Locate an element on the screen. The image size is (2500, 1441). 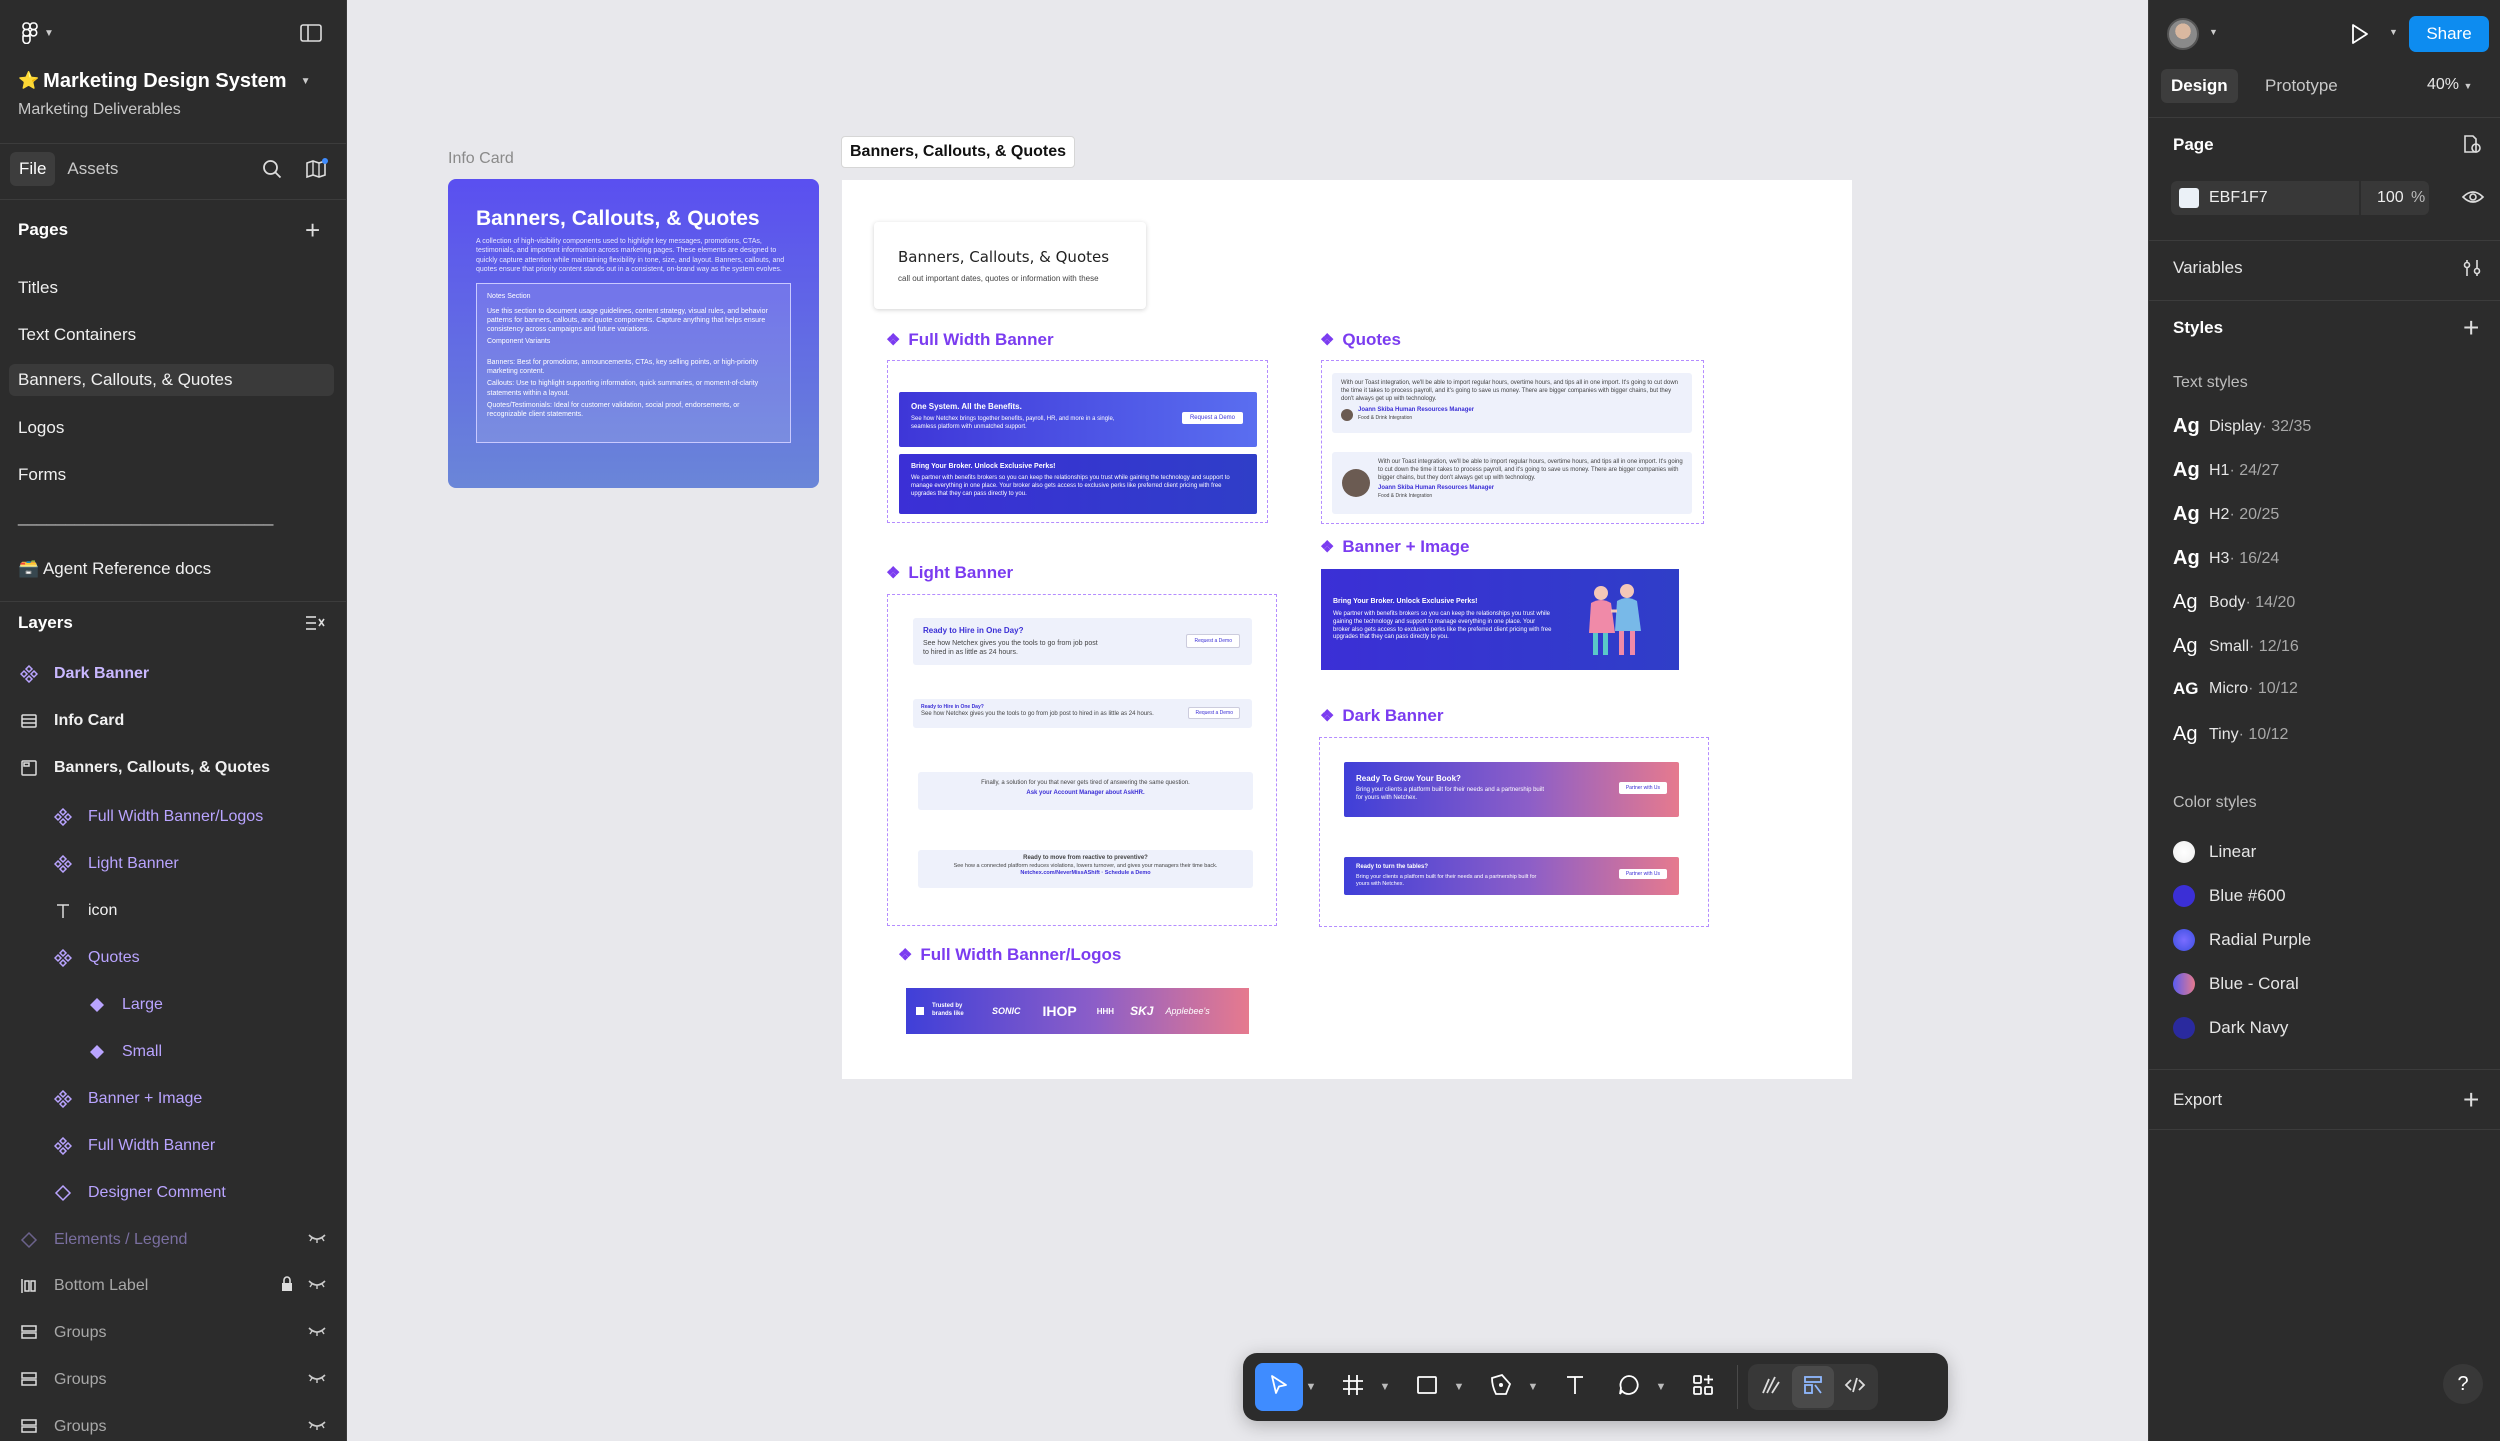
text-style-item: Ag H1 · 24/27 is located at coordinates (2226, 470).